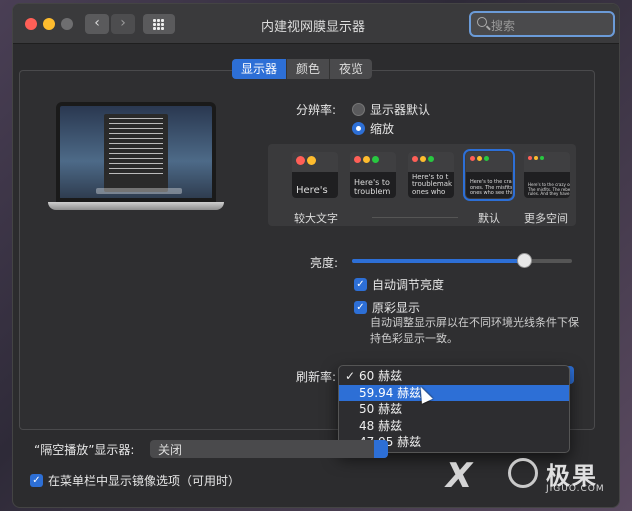 The height and width of the screenshot is (511, 632). I want to click on refresh-rate-label: 刷新率:, so click(316, 377).